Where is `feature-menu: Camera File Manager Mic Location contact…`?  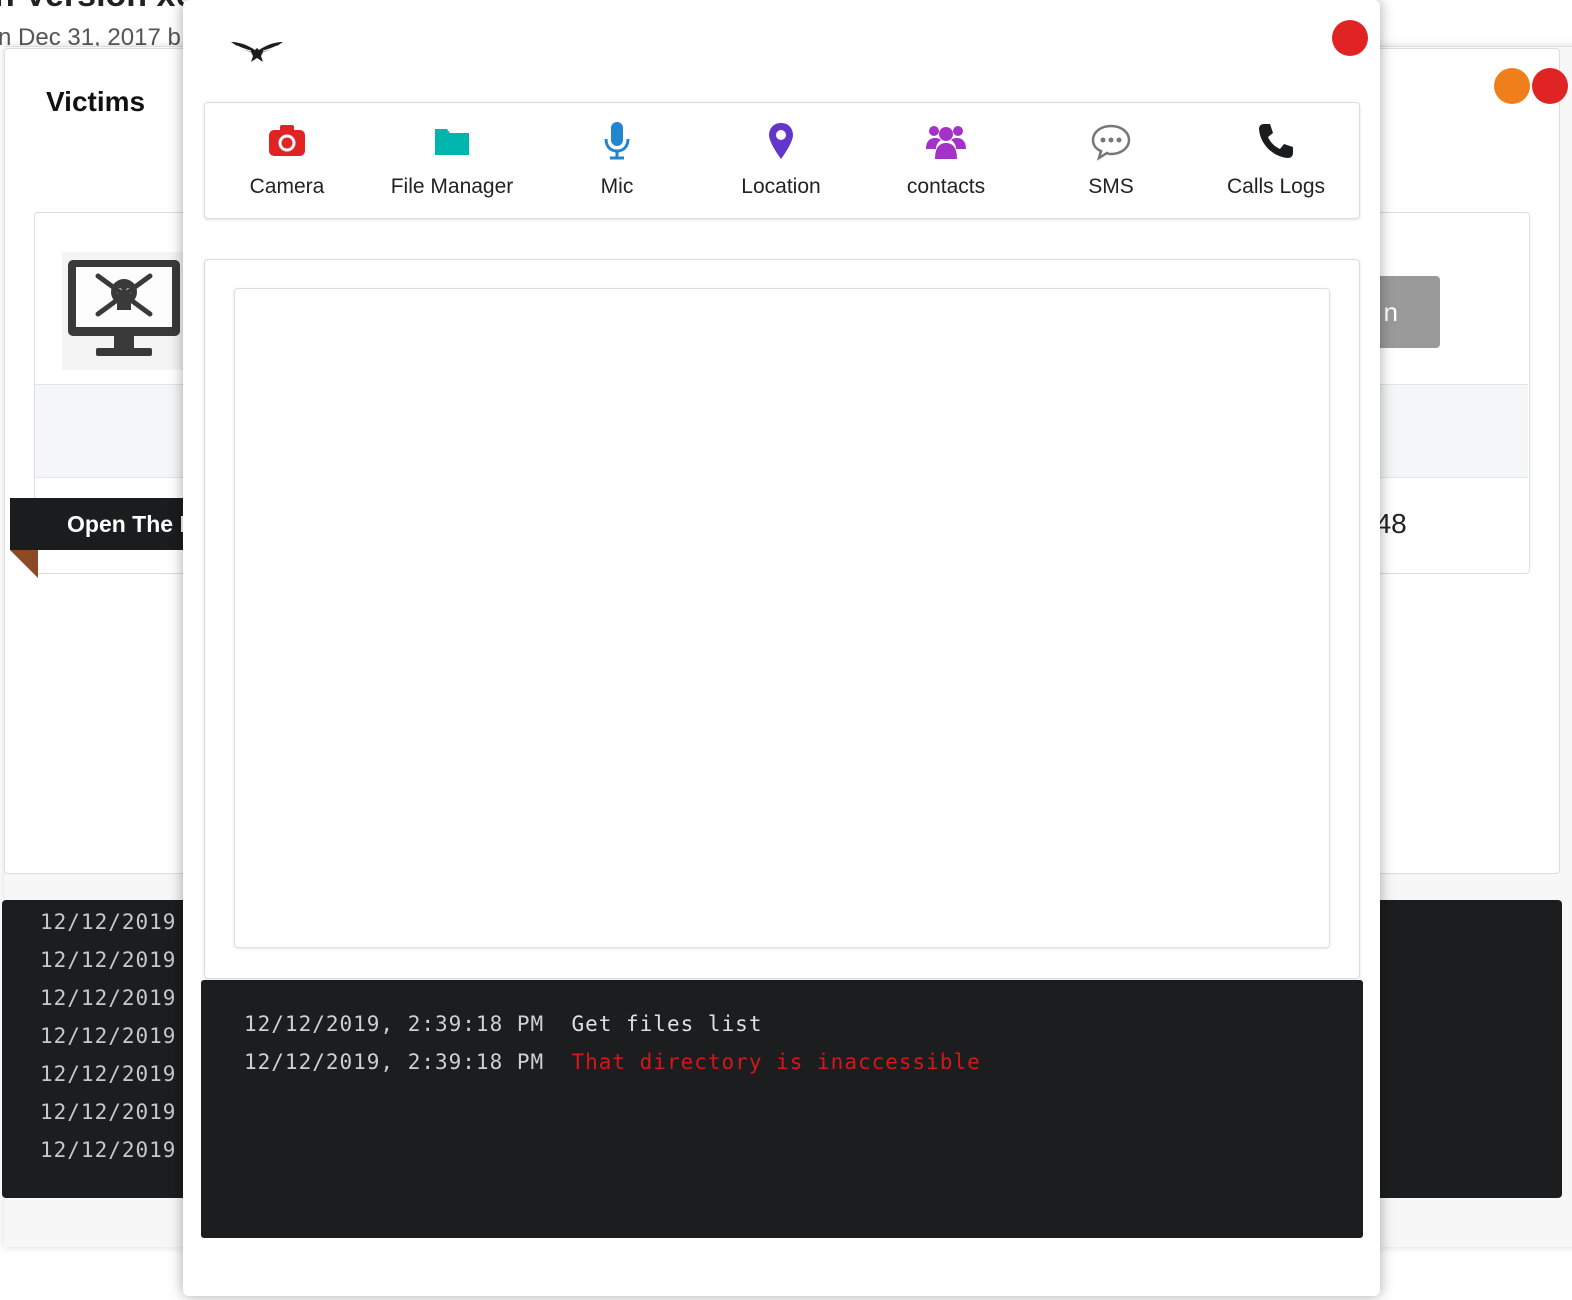 feature-menu: Camera File Manager Mic Location contact… is located at coordinates (782, 160).